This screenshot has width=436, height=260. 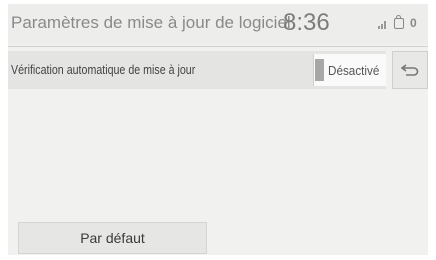 I want to click on header-divider, so click(x=218, y=46).